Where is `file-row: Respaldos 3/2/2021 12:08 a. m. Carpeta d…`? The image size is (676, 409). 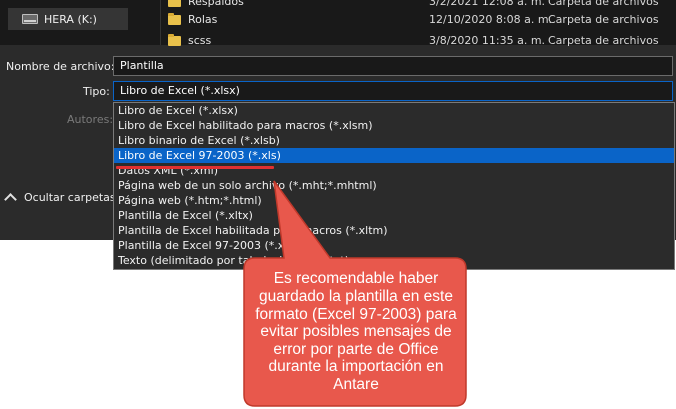
file-row: Respaldos 3/2/2021 12:08 a. m. Carpeta d… is located at coordinates (413, 5).